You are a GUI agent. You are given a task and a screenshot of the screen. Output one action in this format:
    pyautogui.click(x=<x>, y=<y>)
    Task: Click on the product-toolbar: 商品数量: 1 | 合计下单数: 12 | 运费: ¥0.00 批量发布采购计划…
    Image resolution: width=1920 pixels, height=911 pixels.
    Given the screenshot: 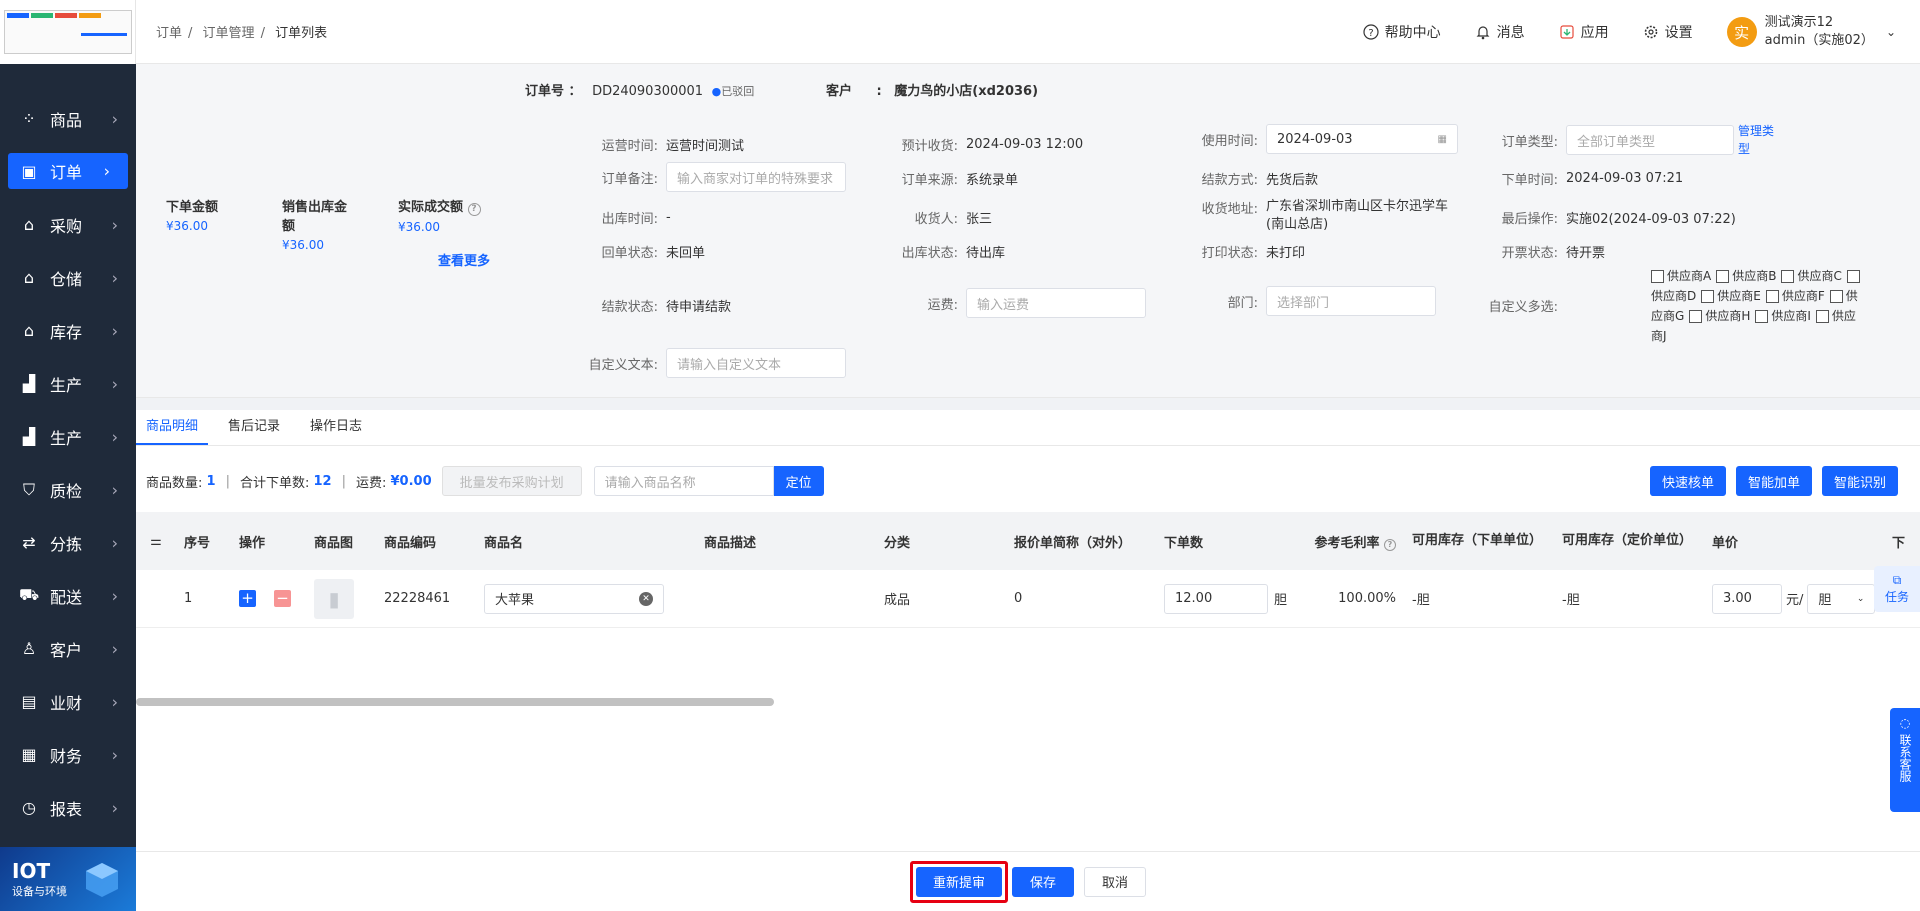 What is the action you would take?
    pyautogui.click(x=485, y=481)
    